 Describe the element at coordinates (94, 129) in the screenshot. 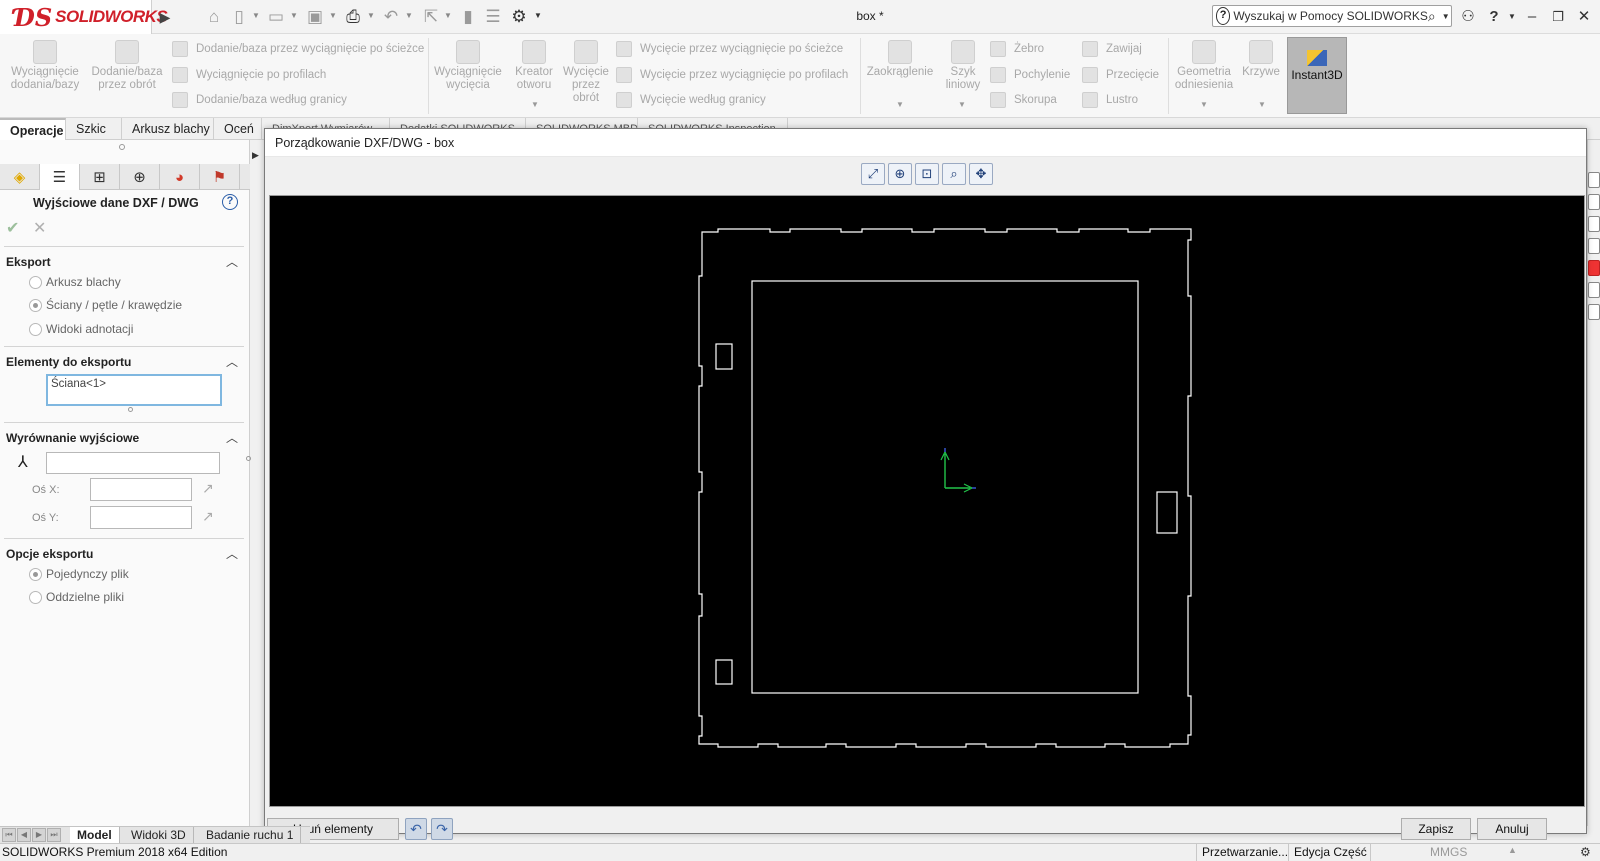

I see `tab-szkic: Szkic` at that location.